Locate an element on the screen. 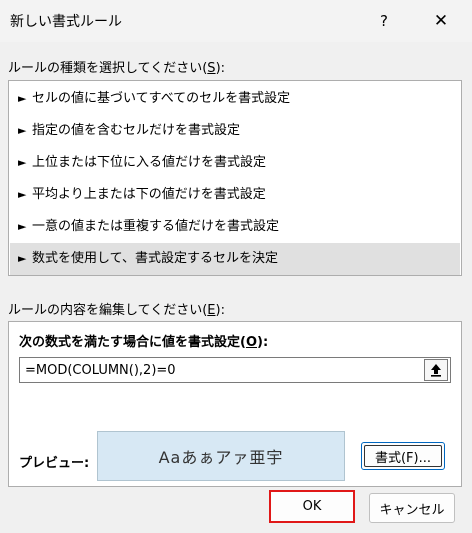  title-bar: 新しい書式ルール ? ✕ is located at coordinates (236, 21).